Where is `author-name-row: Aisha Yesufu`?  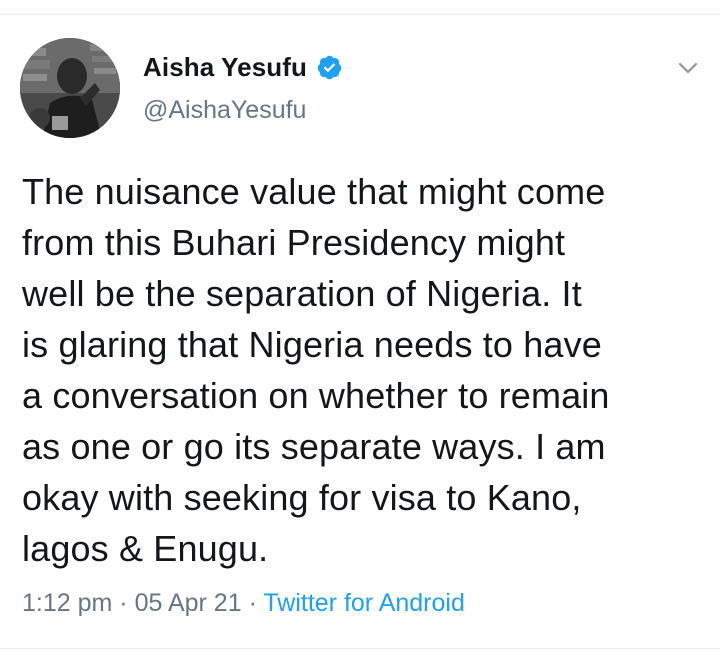
author-name-row: Aisha Yesufu is located at coordinates (243, 67).